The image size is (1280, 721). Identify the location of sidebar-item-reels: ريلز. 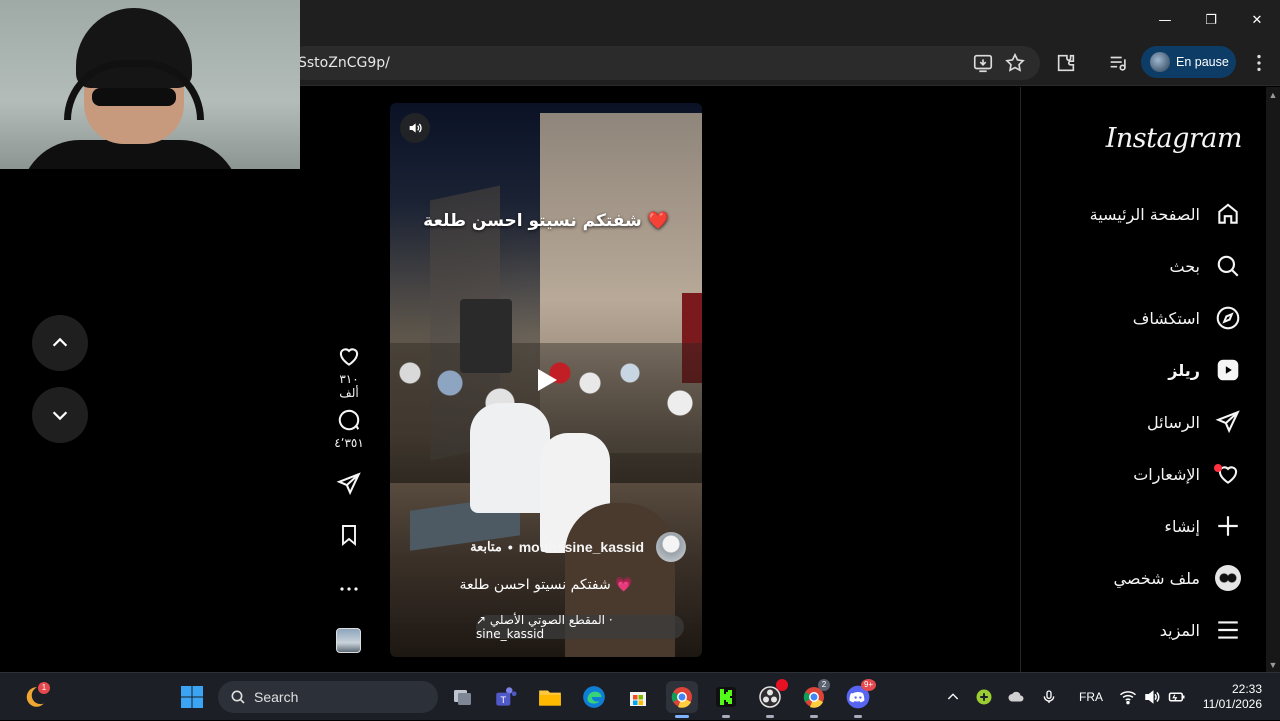
(1205, 370).